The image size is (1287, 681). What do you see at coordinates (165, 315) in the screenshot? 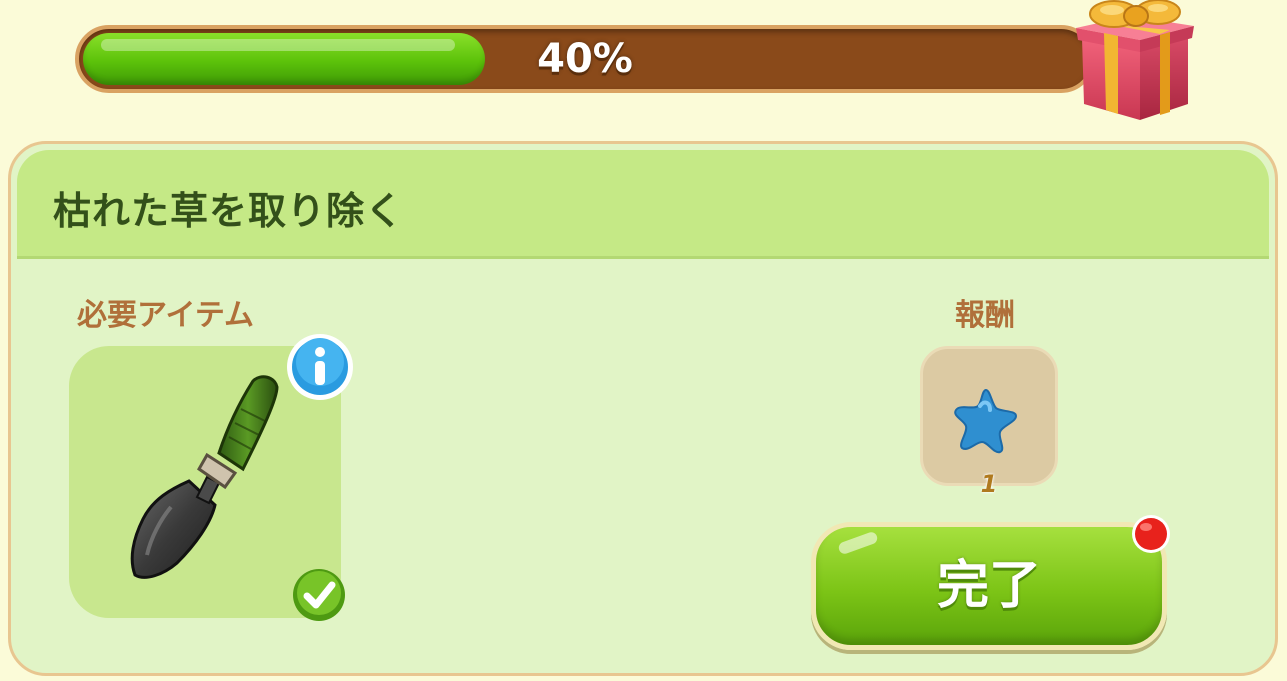
I see `required-items-label: 必要アイテム` at bounding box center [165, 315].